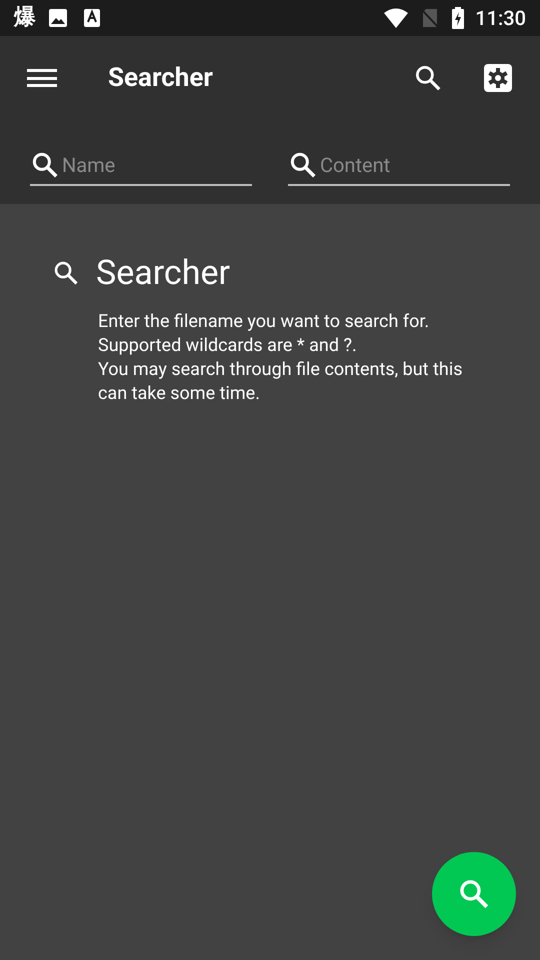 The height and width of the screenshot is (960, 540). What do you see at coordinates (396, 18) in the screenshot?
I see `wifi-icon` at bounding box center [396, 18].